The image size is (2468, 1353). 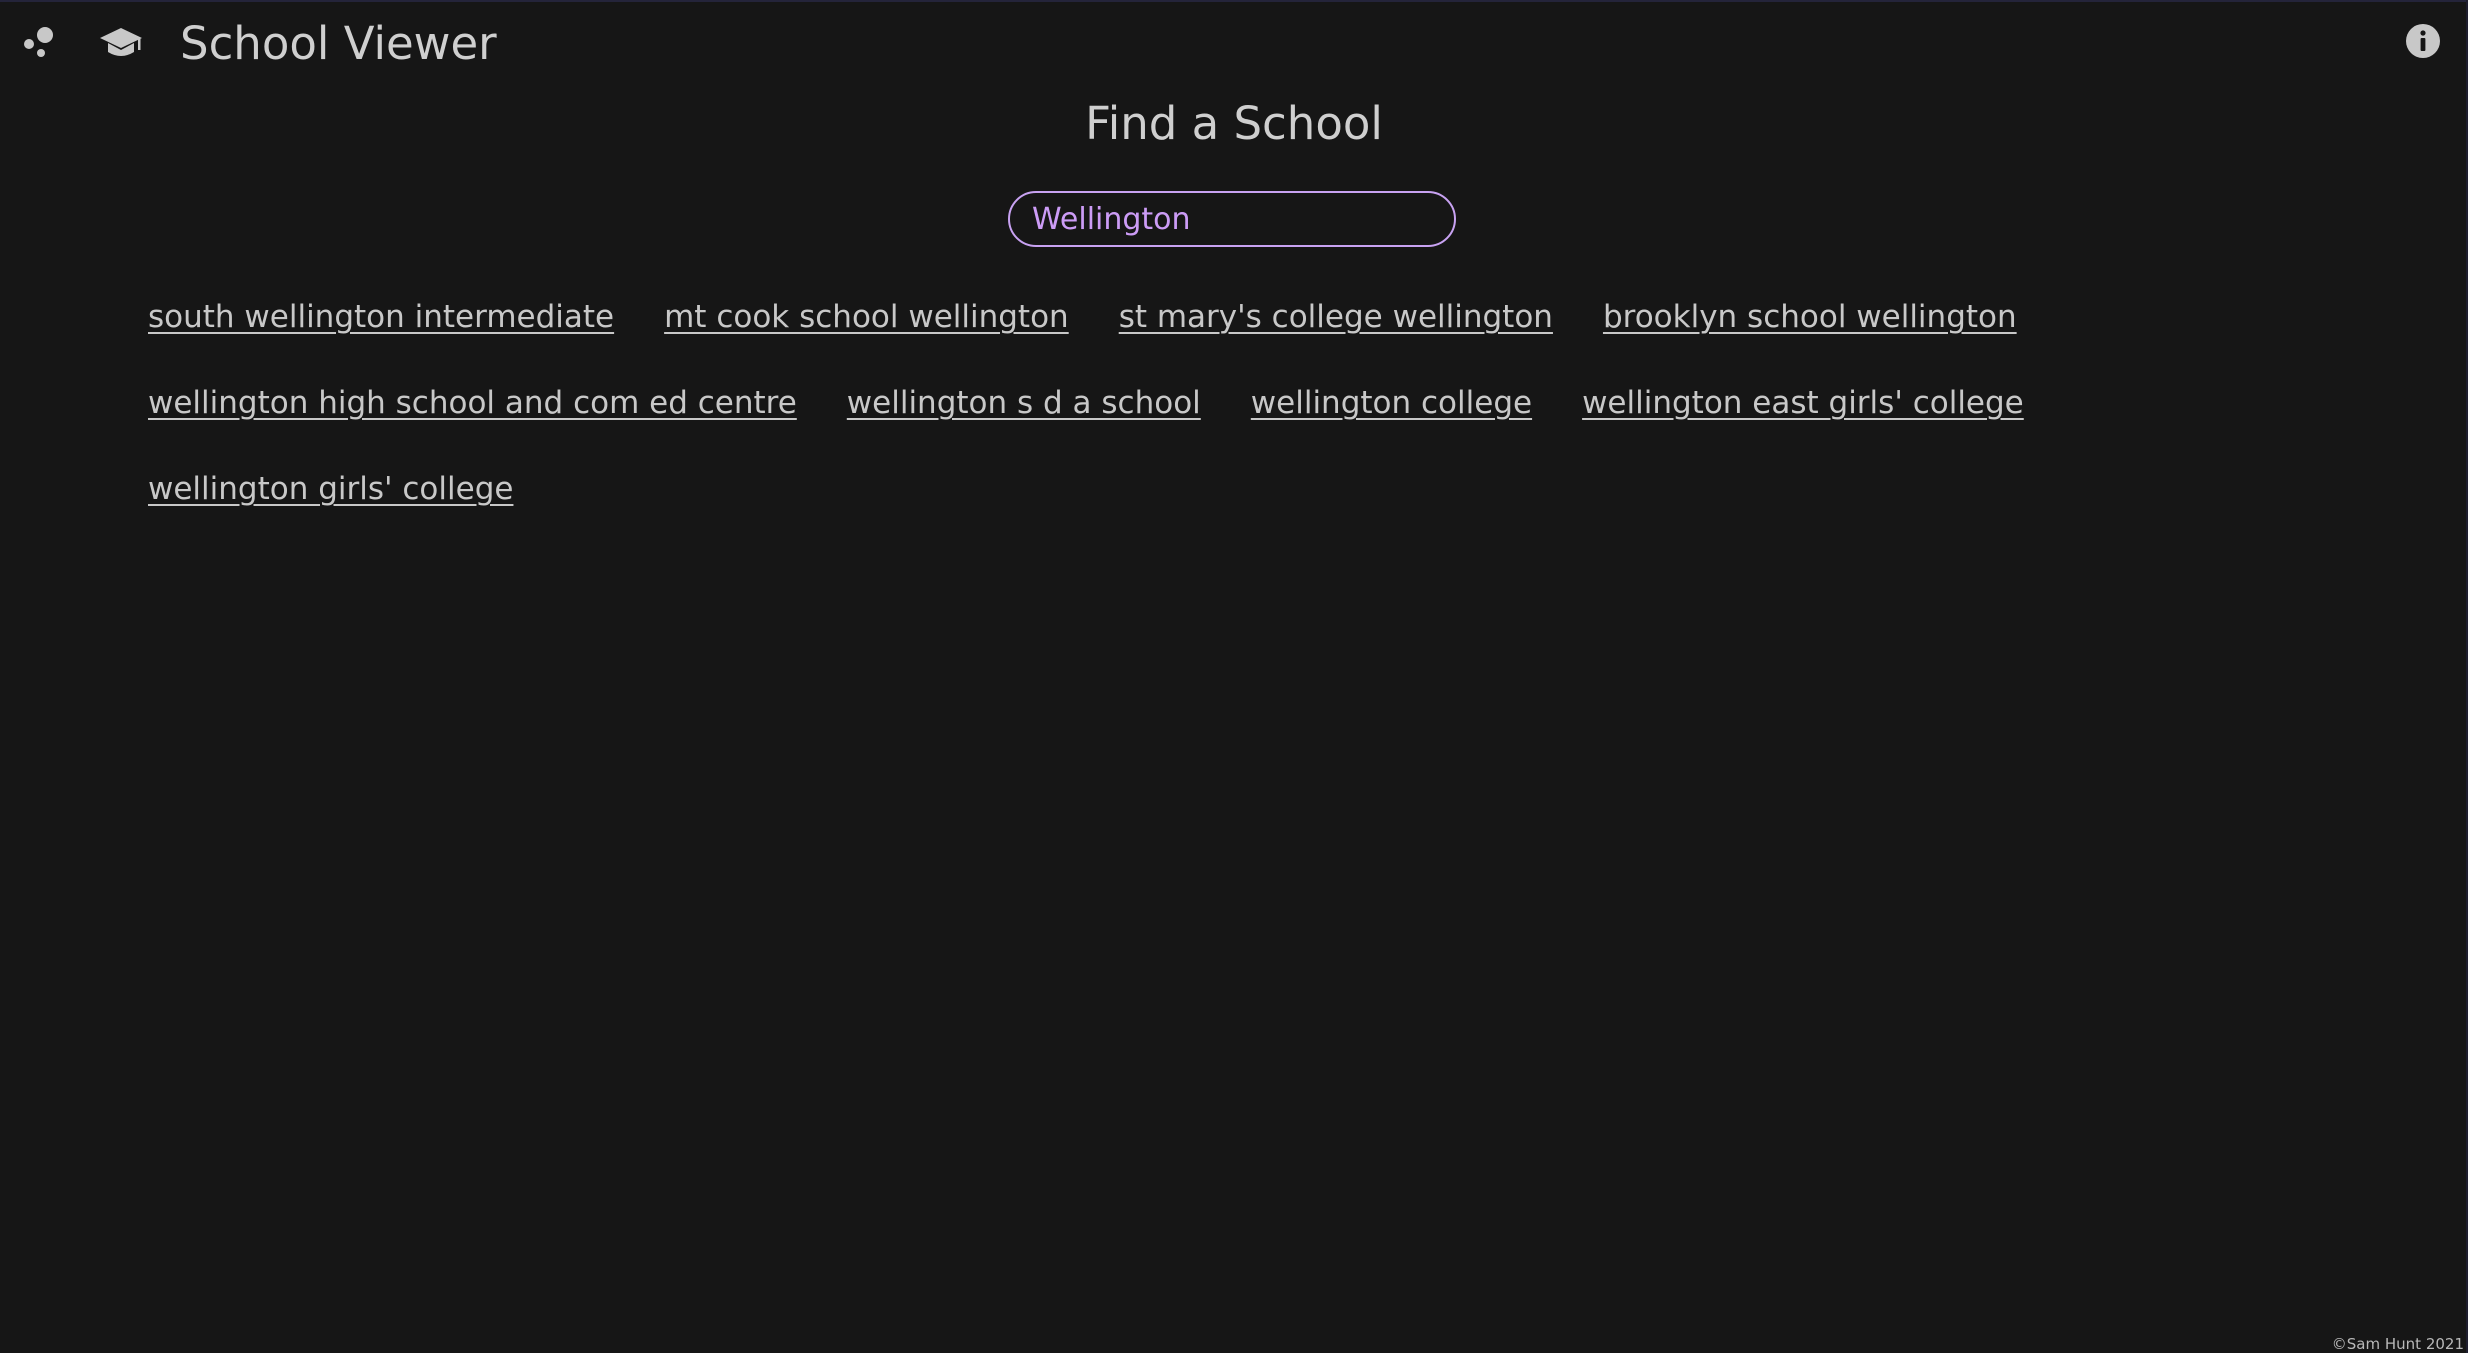 What do you see at coordinates (1234, 43) in the screenshot?
I see `app-bar: School Viewer` at bounding box center [1234, 43].